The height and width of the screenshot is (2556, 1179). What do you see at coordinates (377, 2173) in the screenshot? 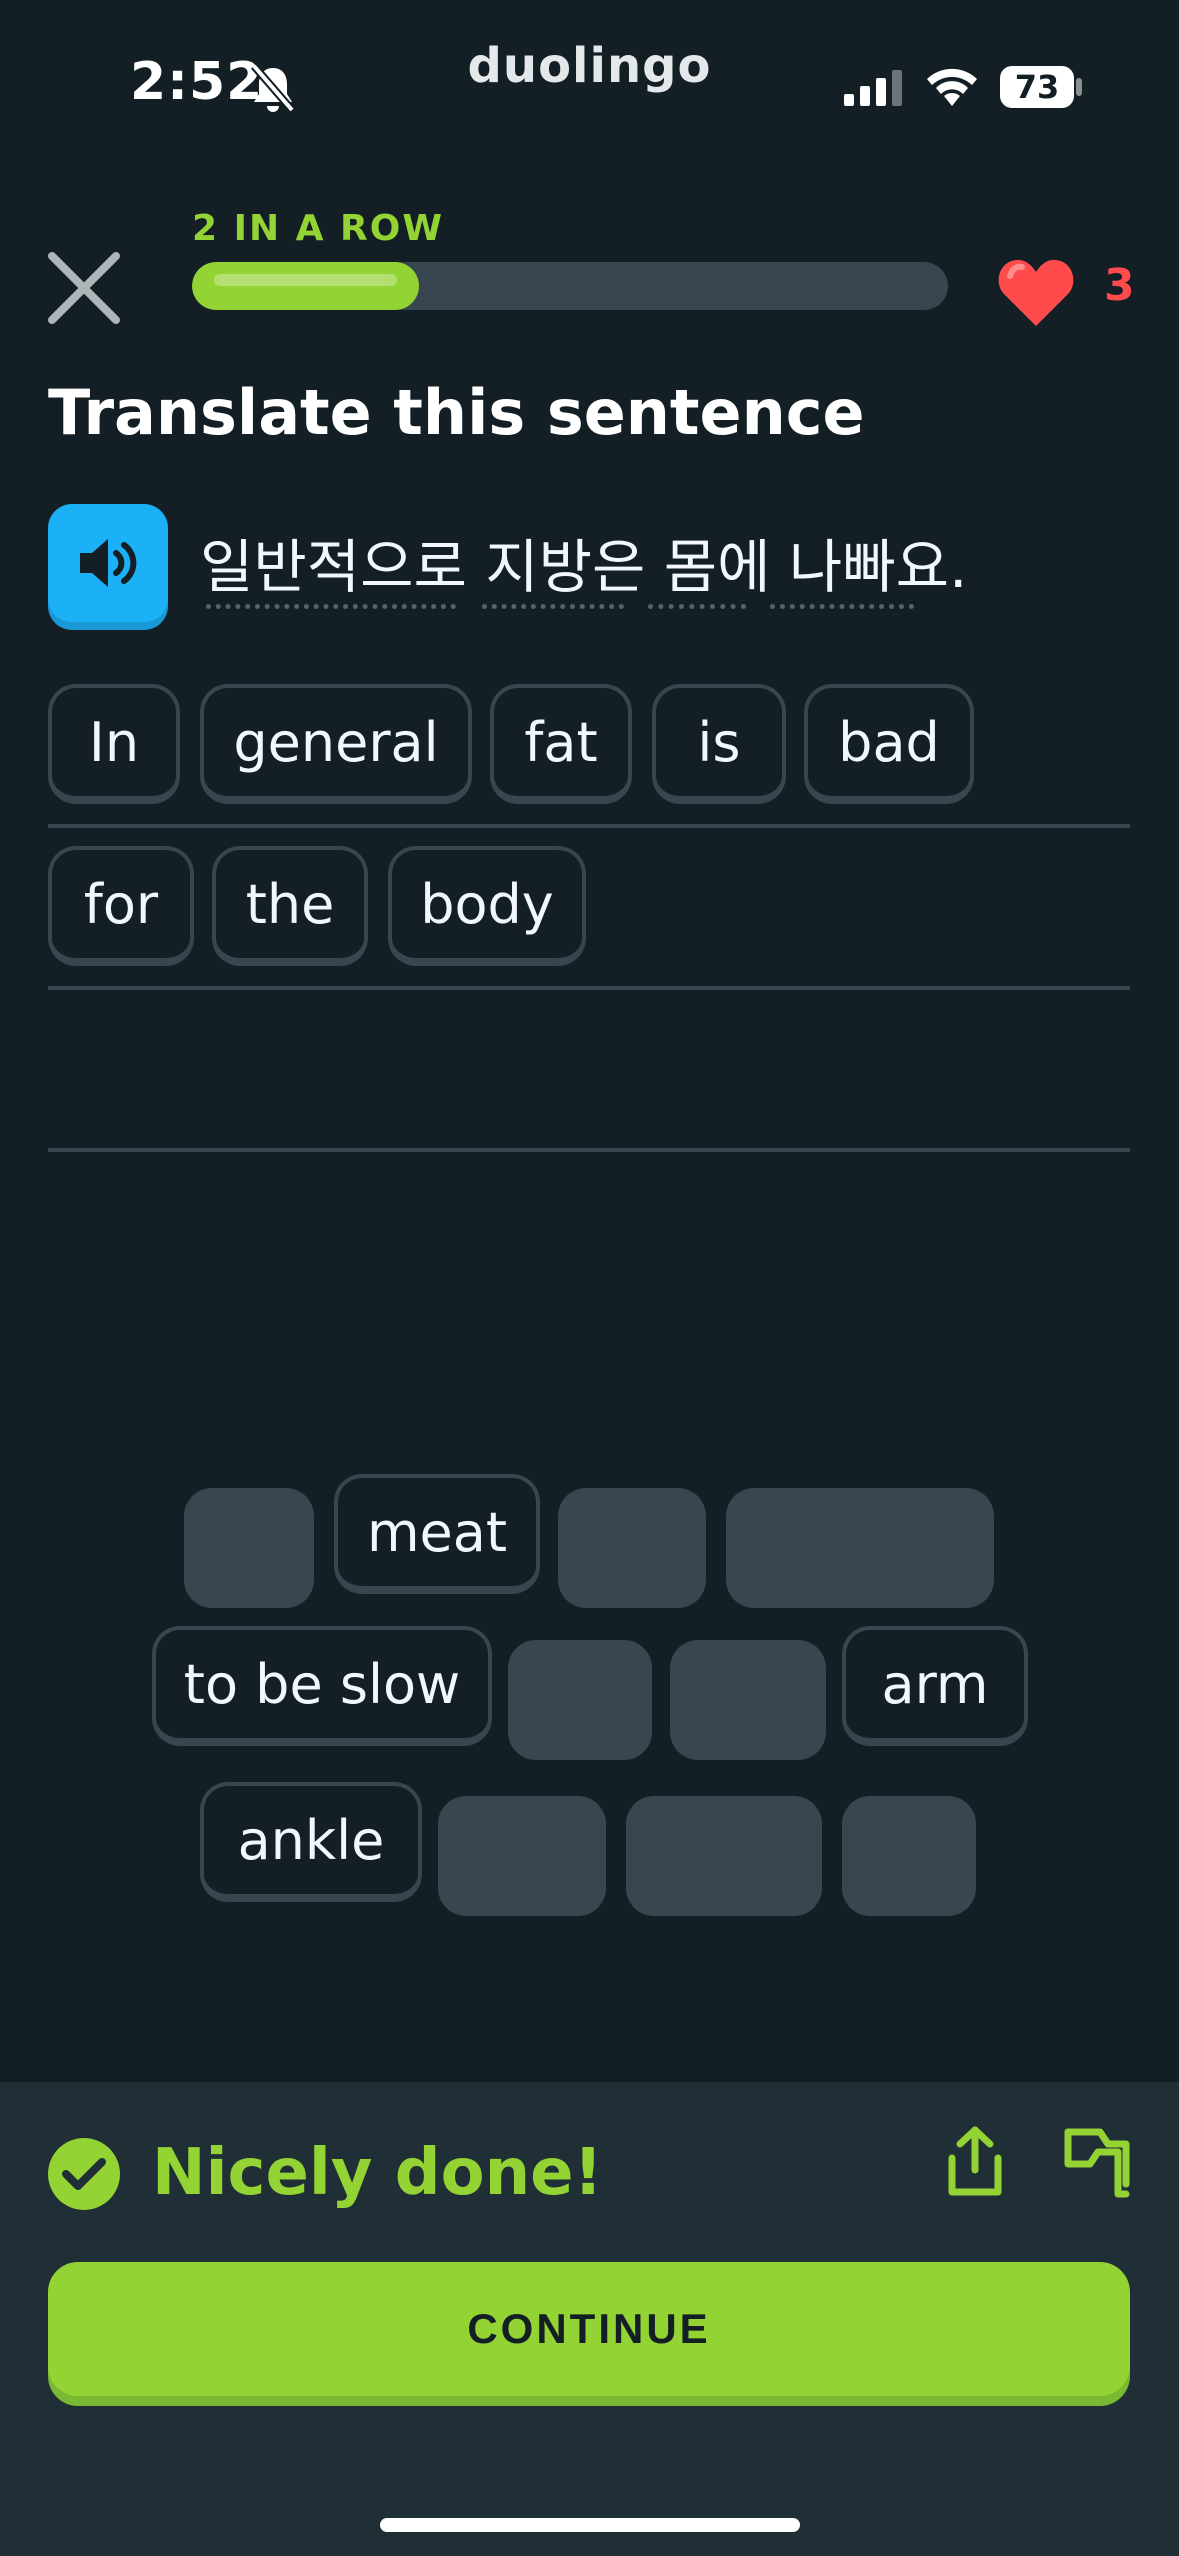
I see `feedback-message: Nicely done!` at bounding box center [377, 2173].